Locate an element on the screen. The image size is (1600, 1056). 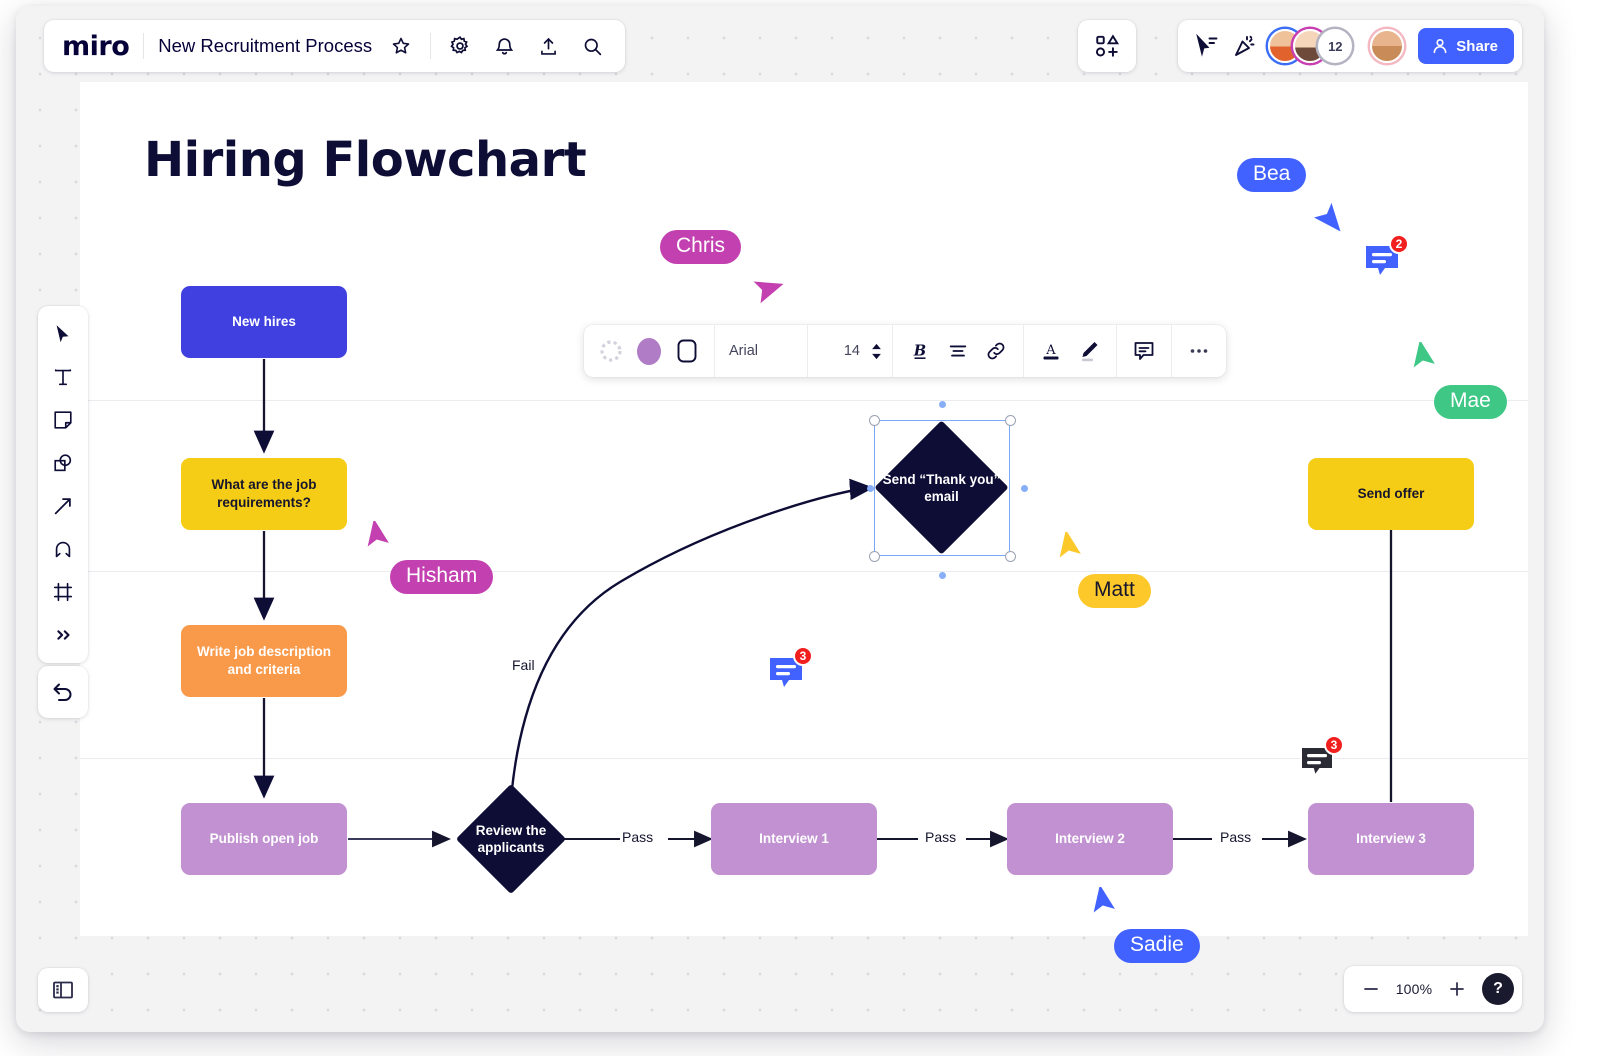
help-button: ? is located at coordinates (1498, 989).